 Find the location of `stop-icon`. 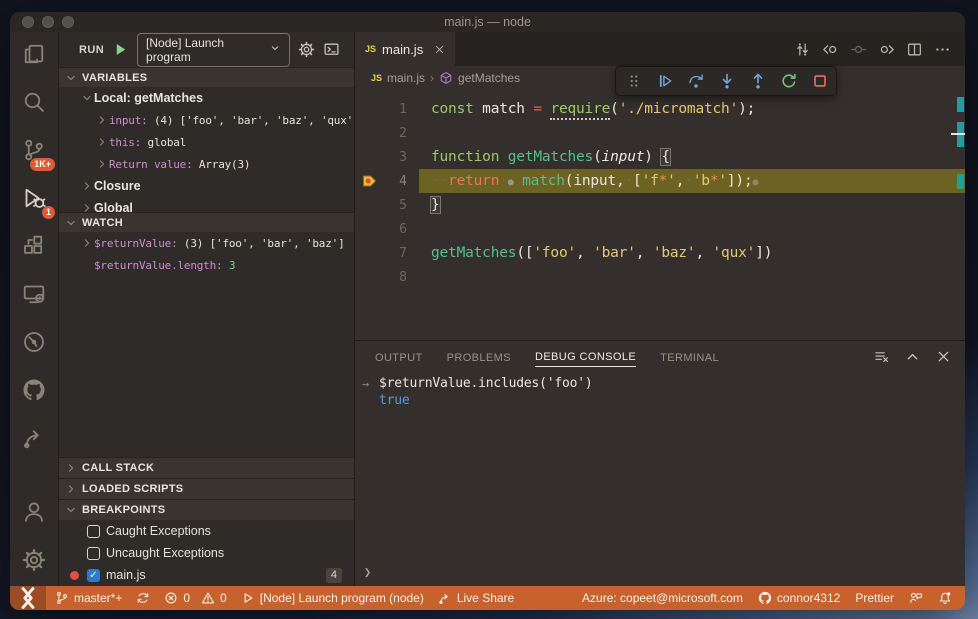

stop-icon is located at coordinates (820, 81).